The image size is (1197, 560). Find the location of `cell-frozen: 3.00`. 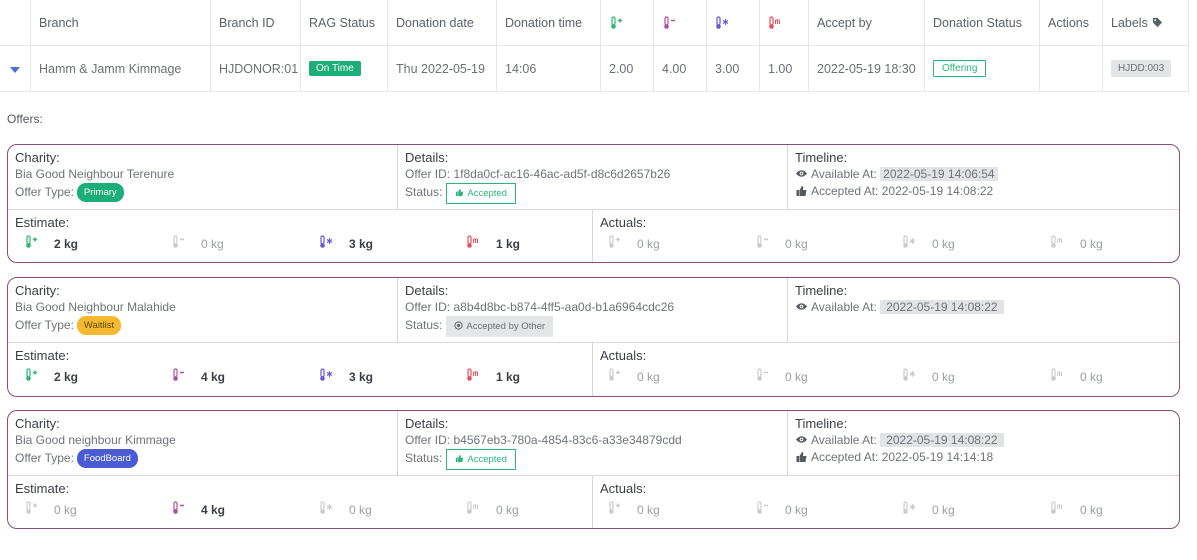

cell-frozen: 3.00 is located at coordinates (733, 68).